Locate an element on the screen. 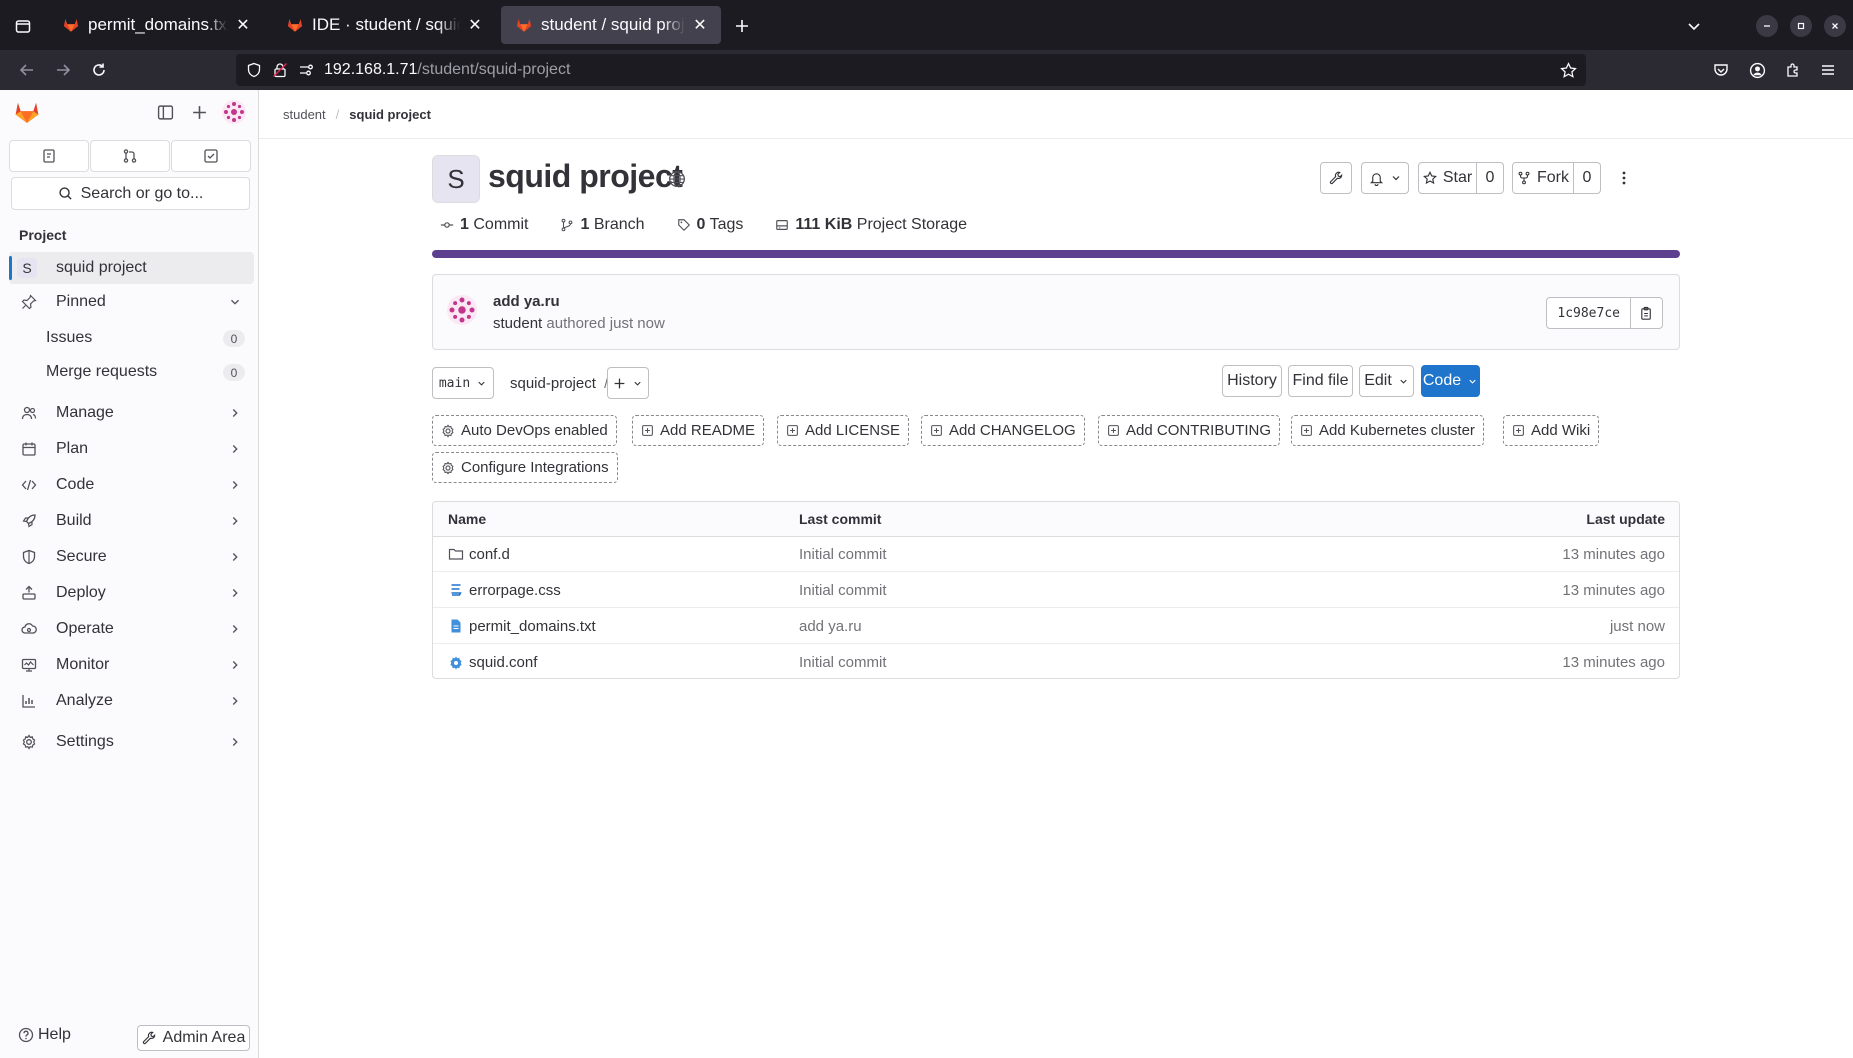 This screenshot has height=1058, width=1853. configure-integrations-button: Configure Integrations is located at coordinates (525, 467).